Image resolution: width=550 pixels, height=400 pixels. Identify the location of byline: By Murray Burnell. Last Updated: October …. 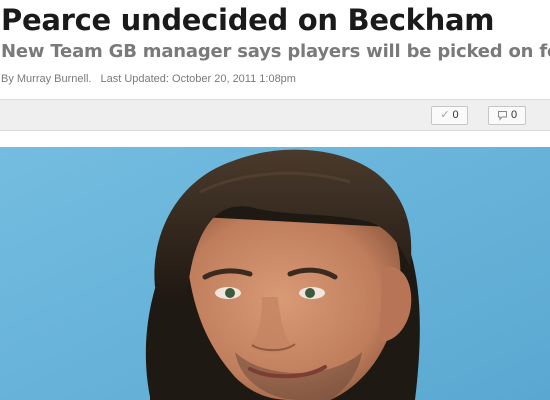
(148, 79).